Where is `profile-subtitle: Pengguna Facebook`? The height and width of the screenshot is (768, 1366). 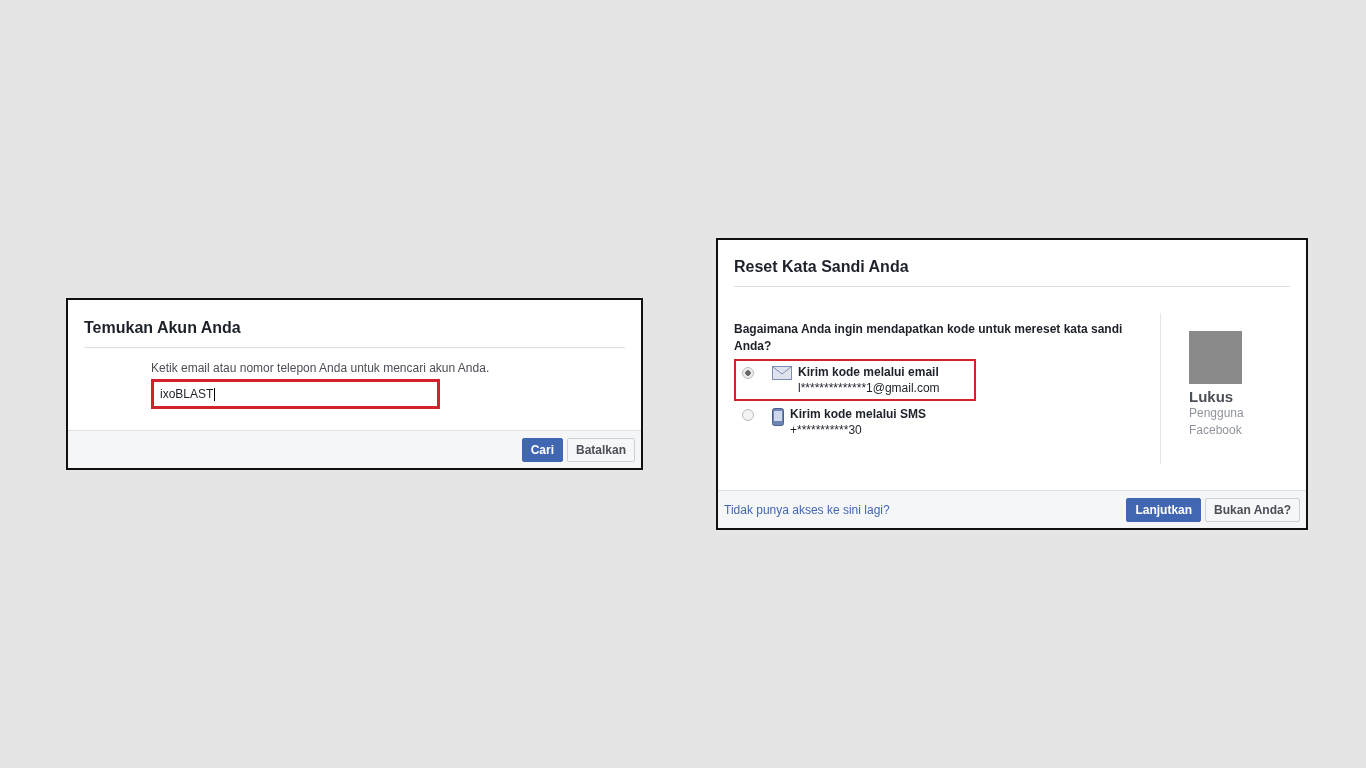
profile-subtitle: Pengguna Facebook is located at coordinates (1217, 422).